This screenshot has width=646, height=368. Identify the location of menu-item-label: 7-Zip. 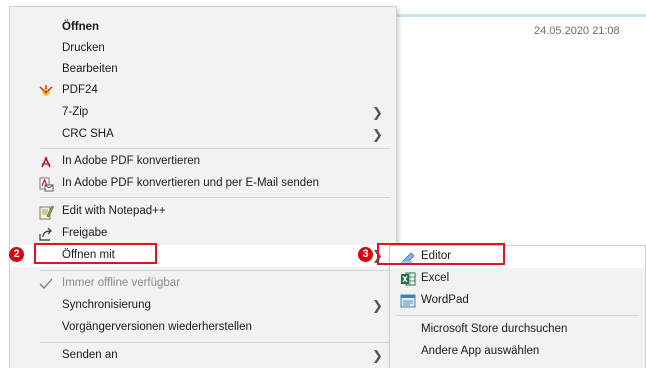
(75, 112).